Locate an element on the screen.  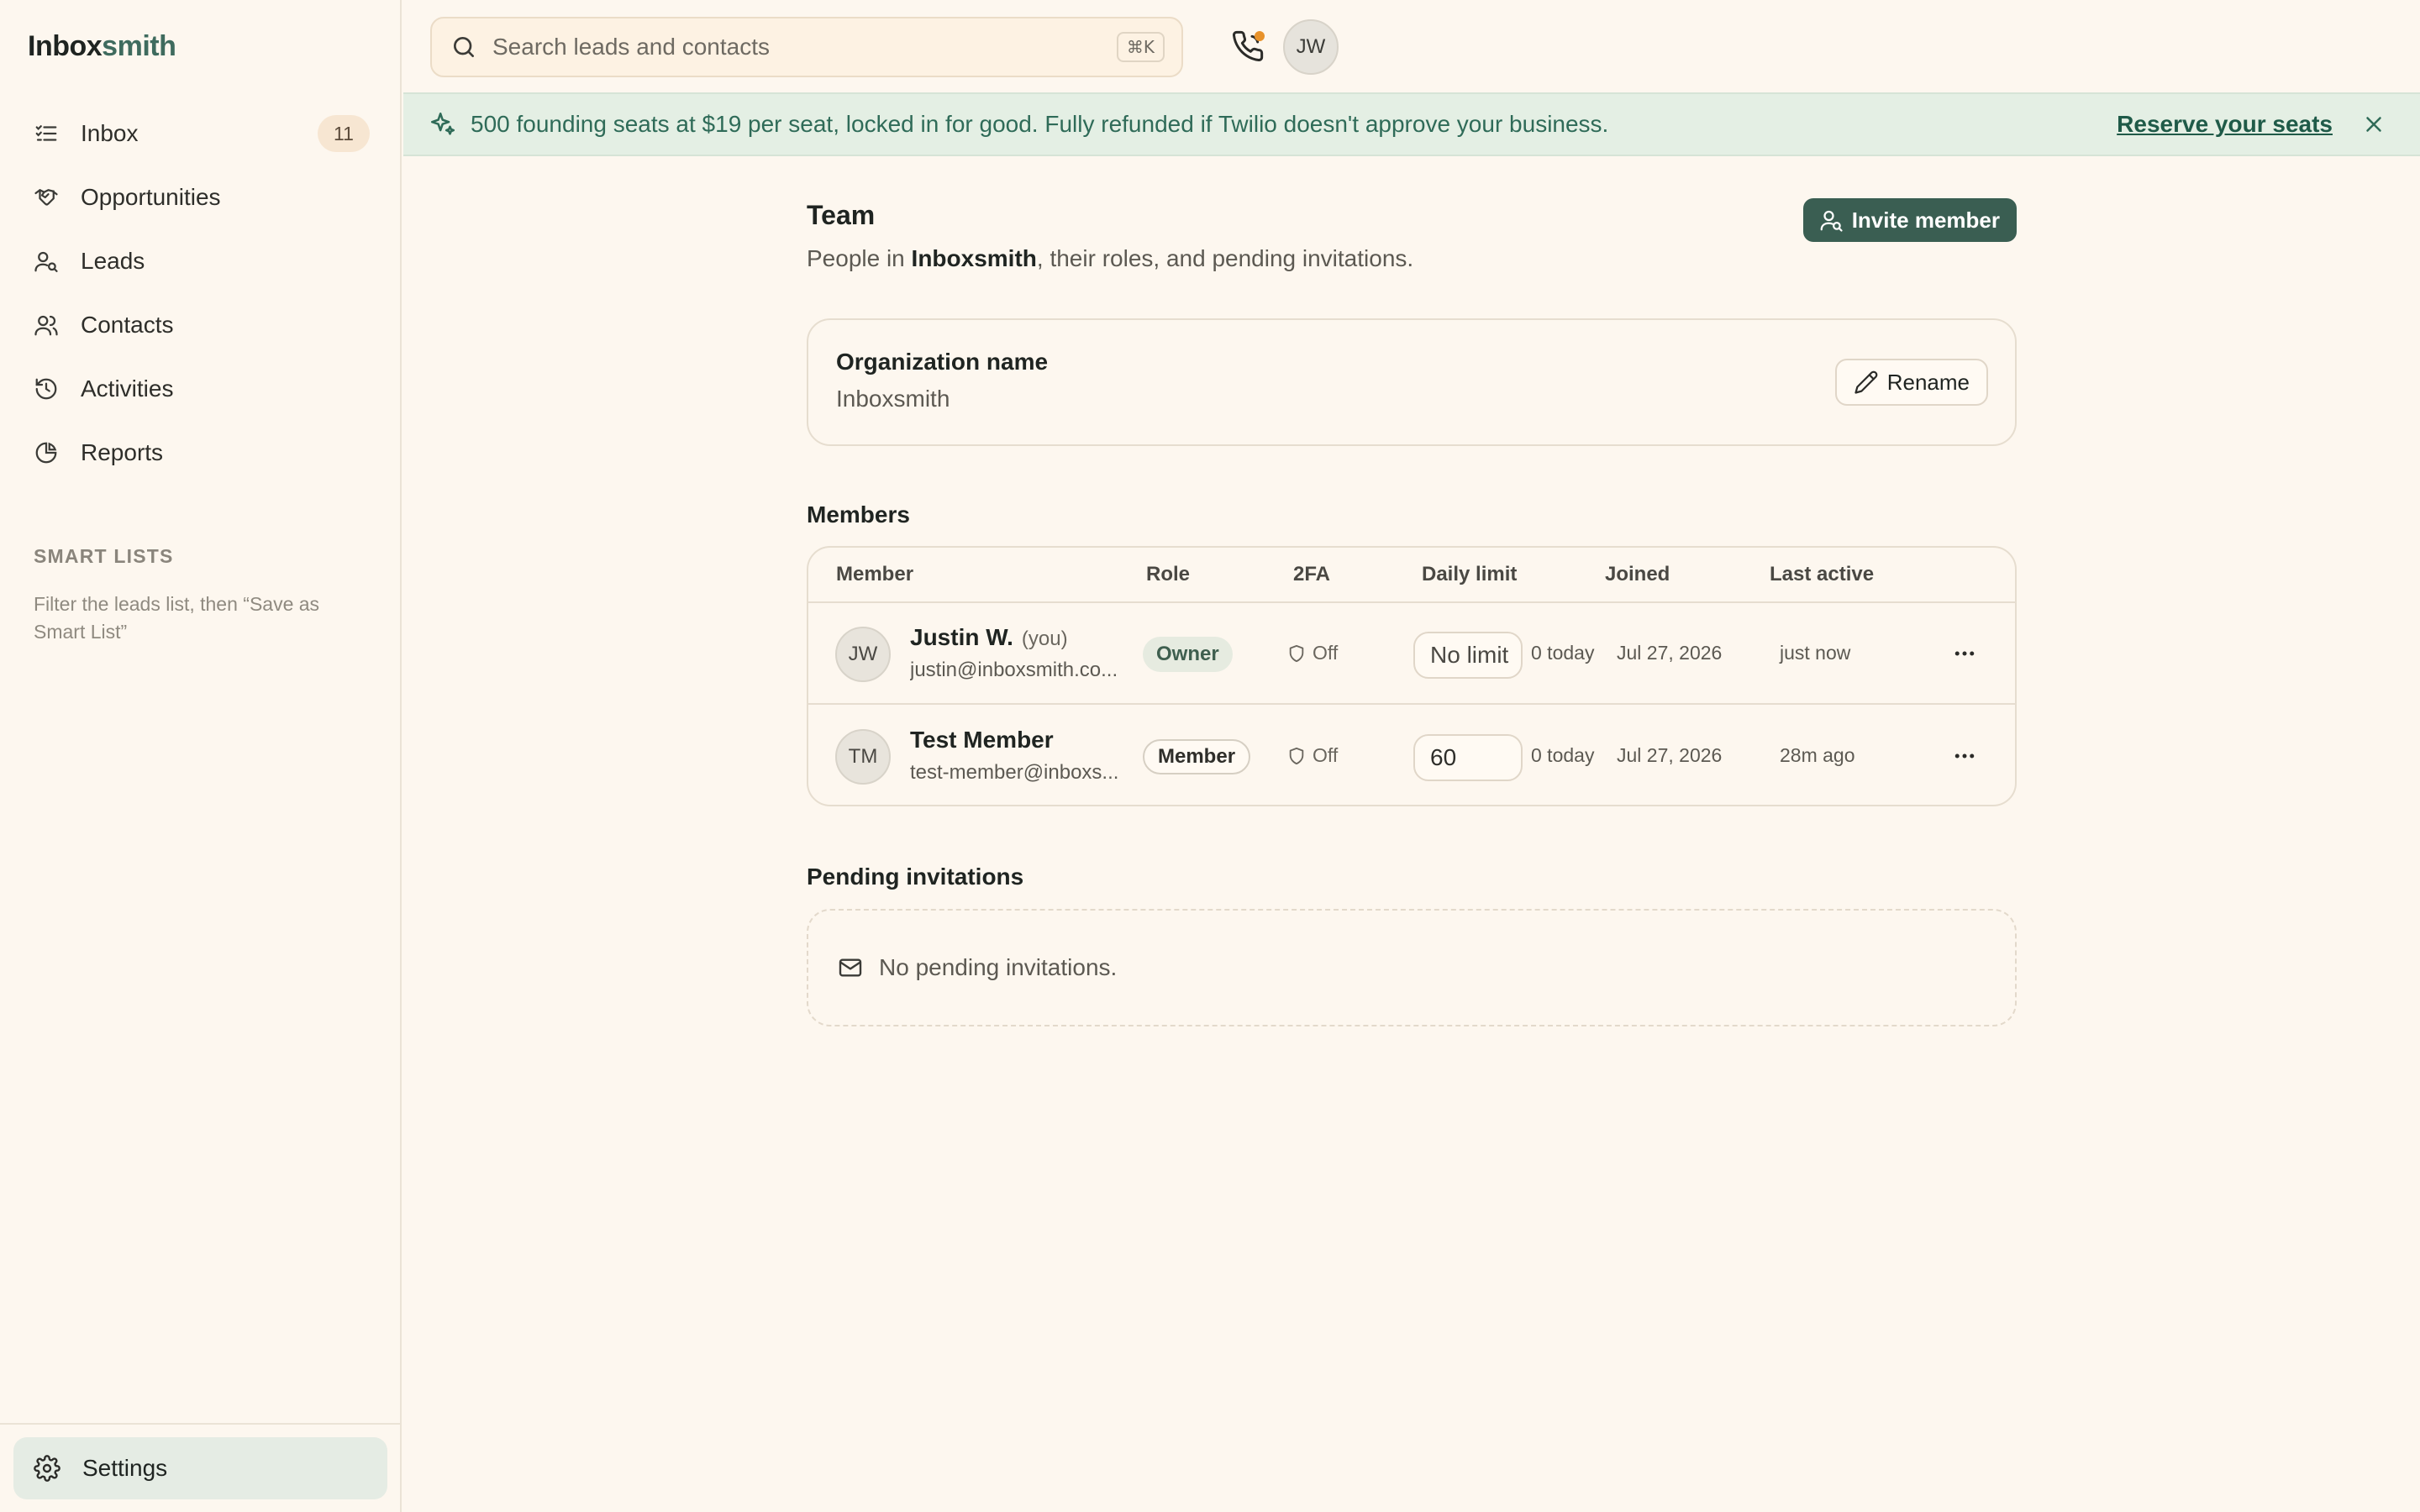
daily-limit-input: No limit is located at coordinates (1468, 655).